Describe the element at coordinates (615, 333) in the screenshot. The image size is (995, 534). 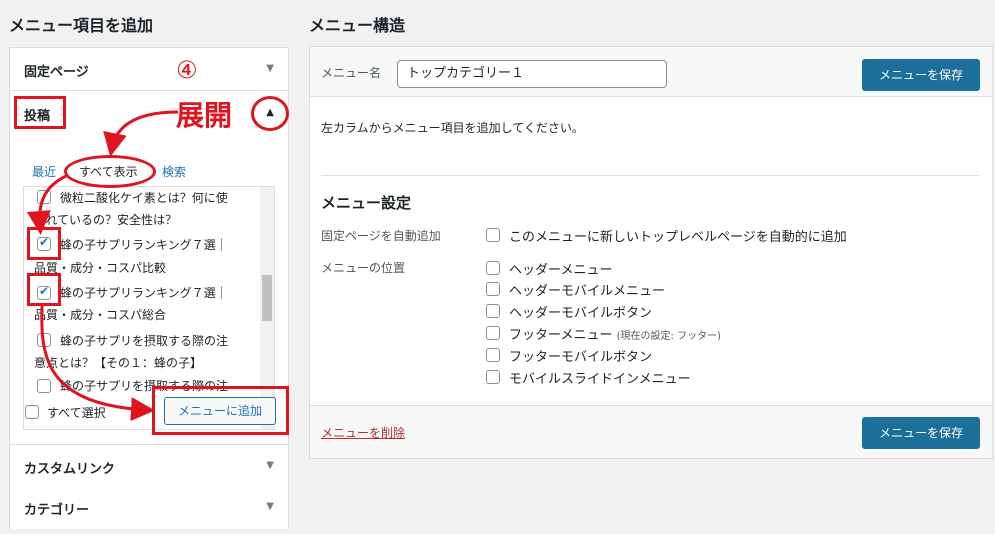
I see `location-option: フッターメニュー (現在の設定: フッター)` at that location.